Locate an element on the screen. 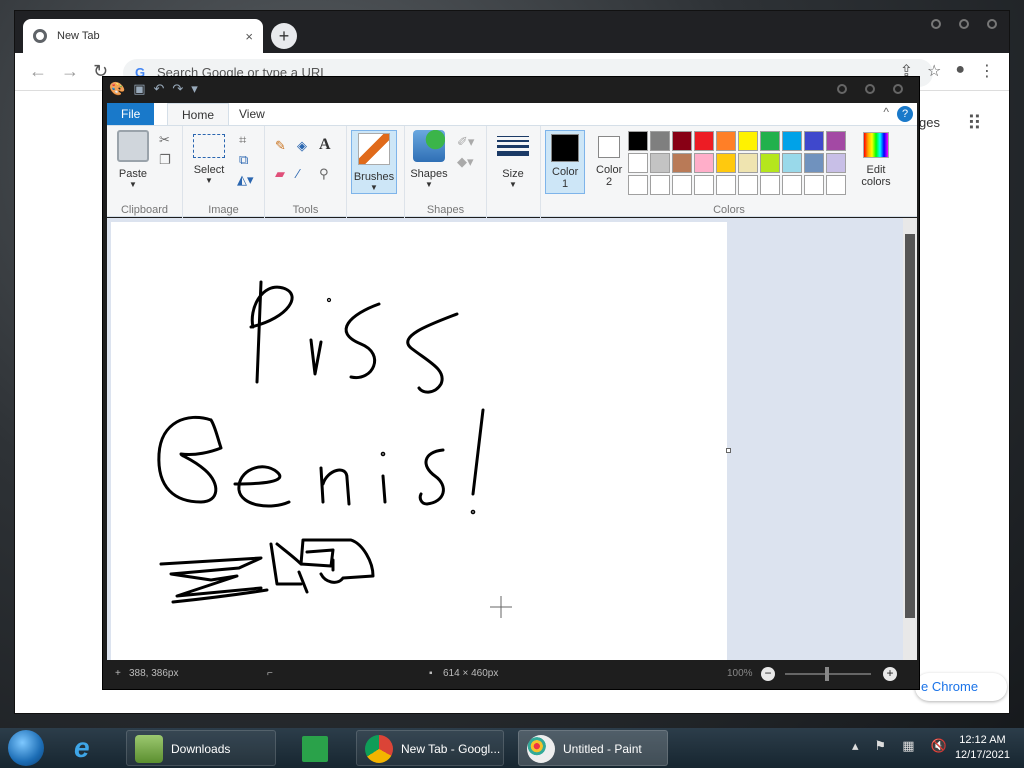  images-link: ges is located at coordinates (929, 122).